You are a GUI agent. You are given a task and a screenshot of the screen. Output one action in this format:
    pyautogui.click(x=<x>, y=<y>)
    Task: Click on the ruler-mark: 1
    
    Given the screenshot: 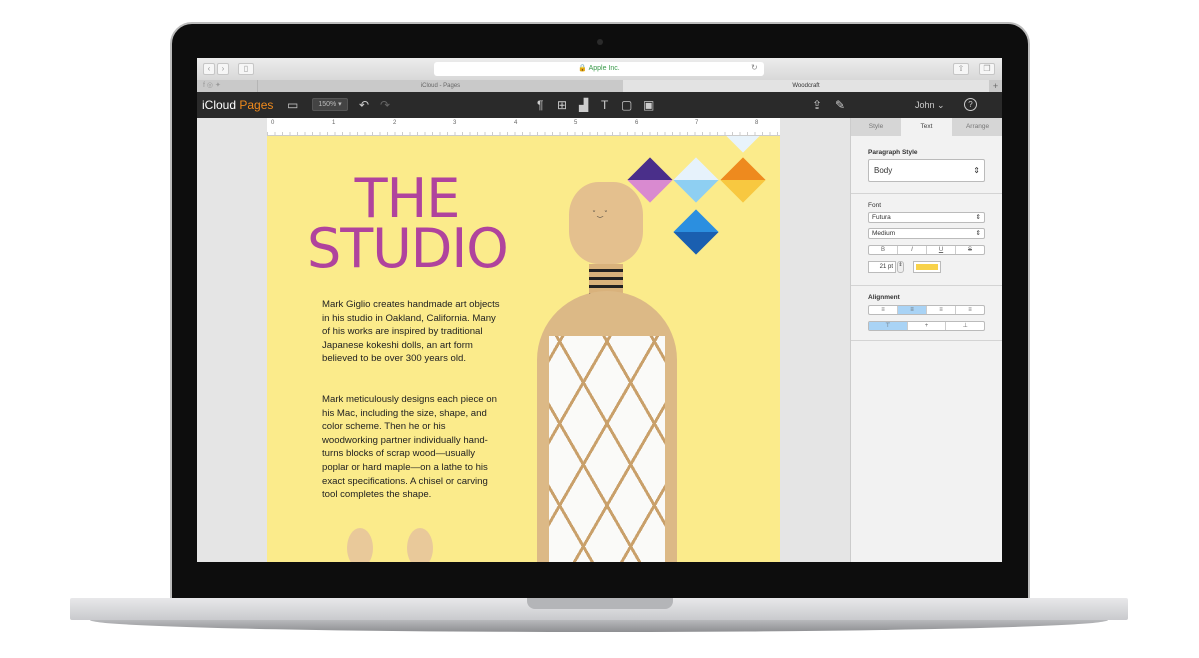 What is the action you would take?
    pyautogui.click(x=334, y=123)
    